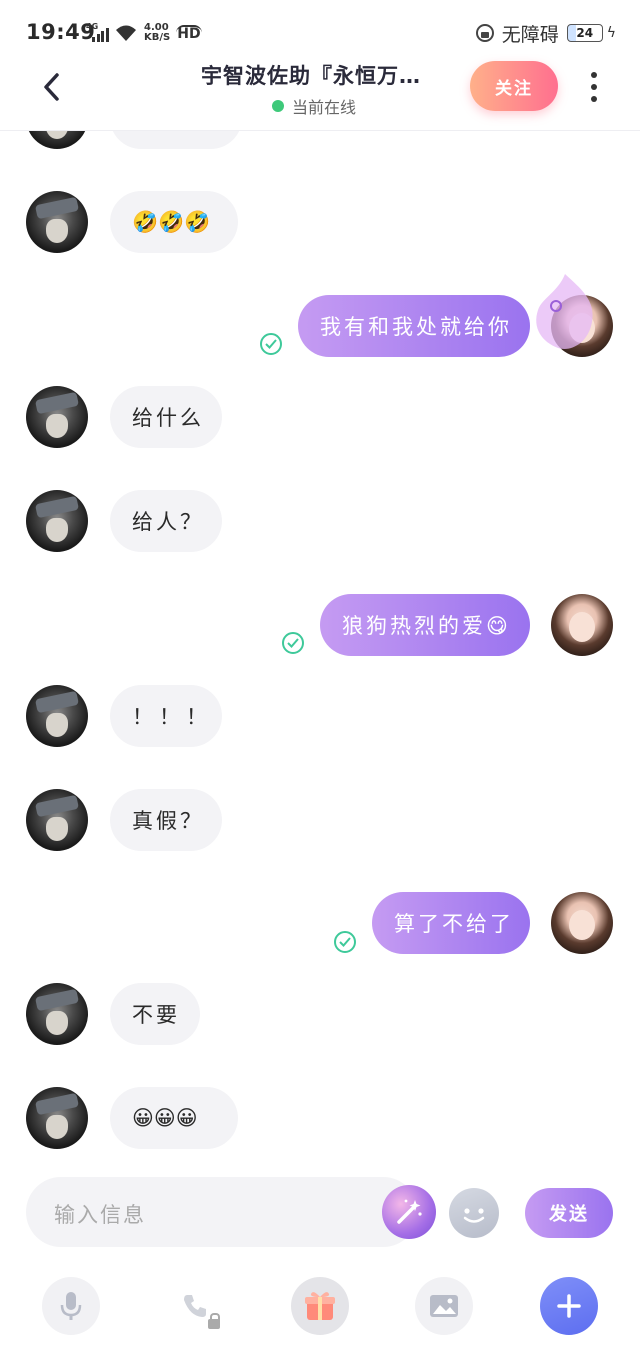 The image size is (640, 1351). I want to click on message-bubble-partial, so click(176, 140).